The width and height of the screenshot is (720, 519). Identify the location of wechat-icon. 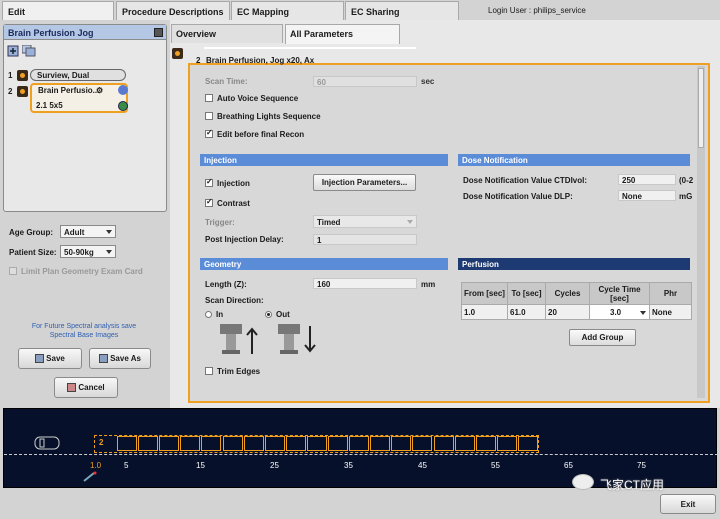
(583, 482).